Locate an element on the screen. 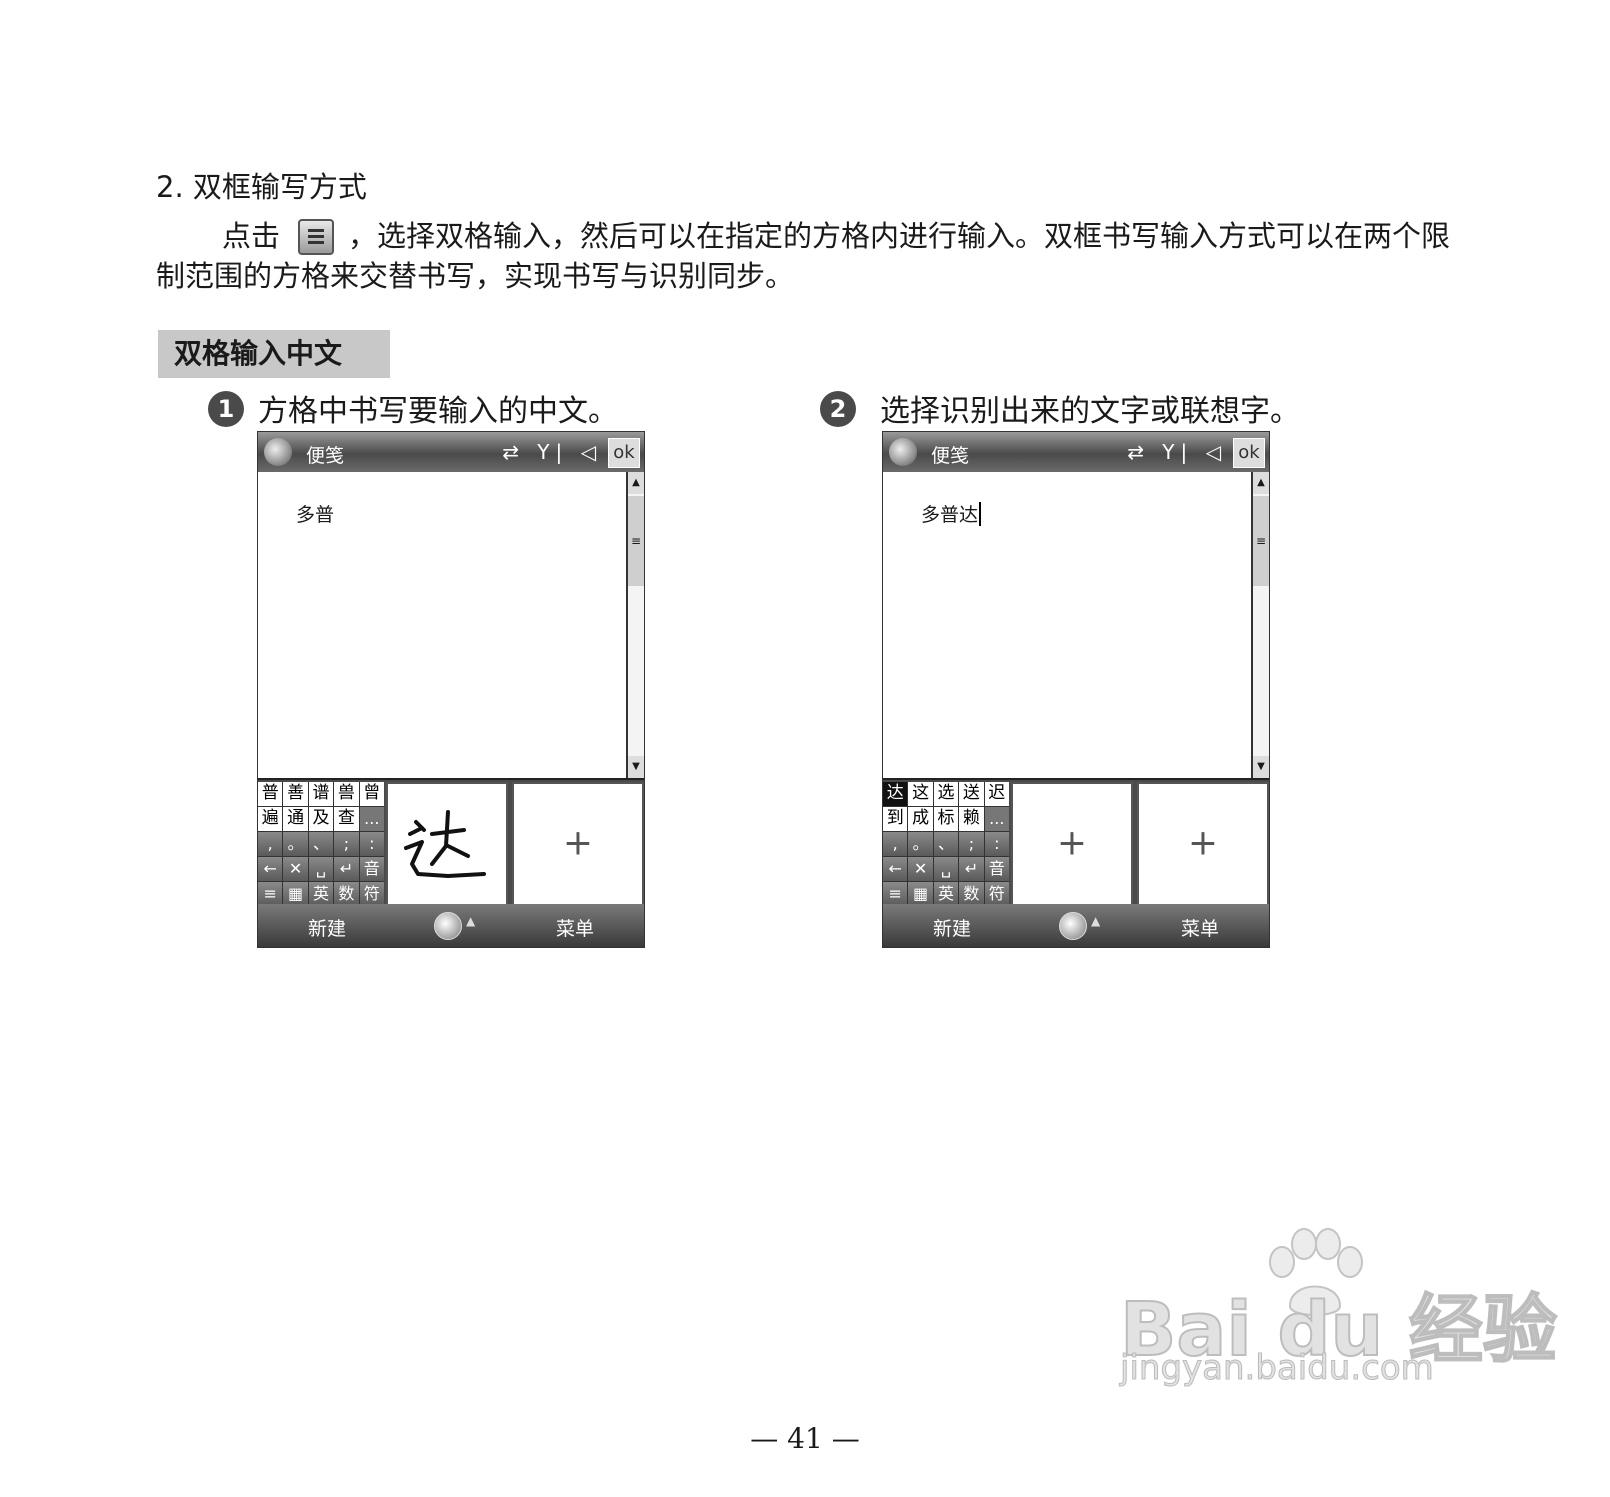 The width and height of the screenshot is (1610, 1497). candidate-key: 到 is located at coordinates (895, 819).